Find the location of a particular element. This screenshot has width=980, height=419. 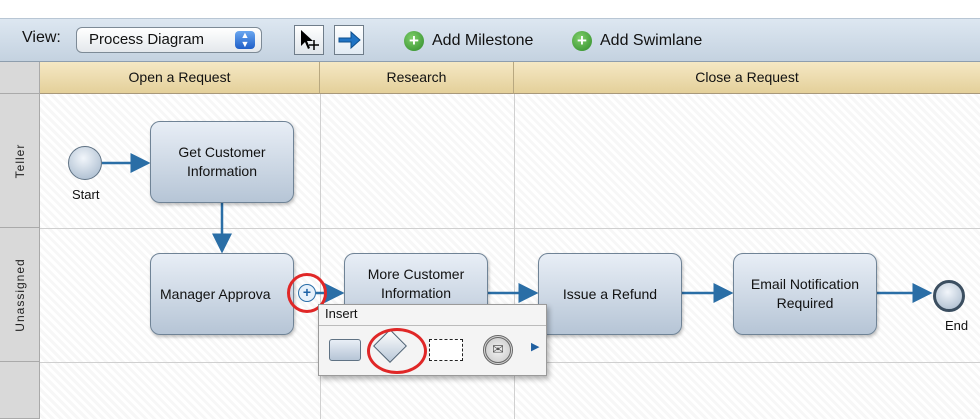

end-event-label: End is located at coordinates (957, 325).